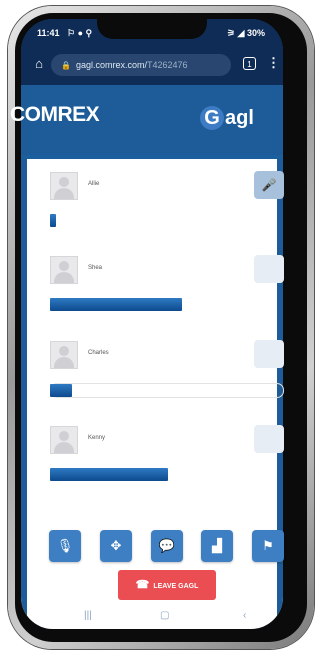 Image resolution: width=323 pixels, height=655 pixels. What do you see at coordinates (227, 118) in the screenshot?
I see `gagl-logo: Gagl` at bounding box center [227, 118].